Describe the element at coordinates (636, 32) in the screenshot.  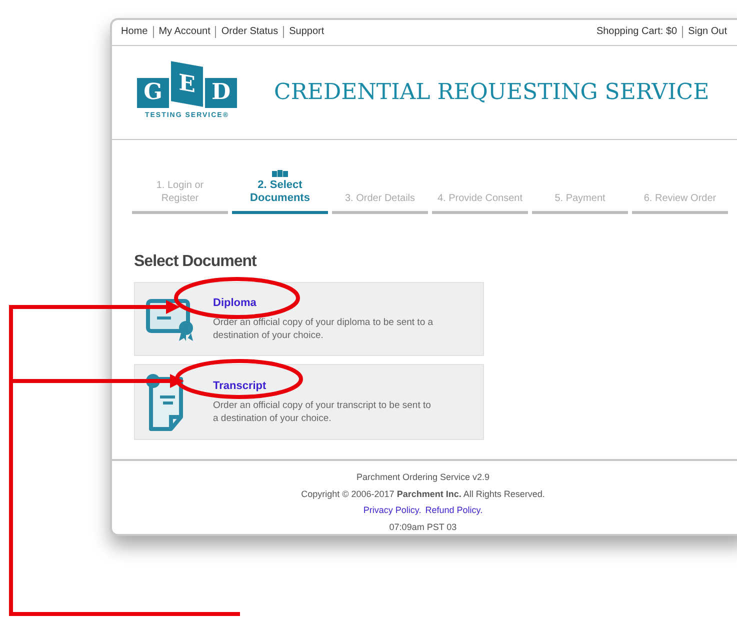
I see `nav-link: Shopping Cart: $0` at that location.